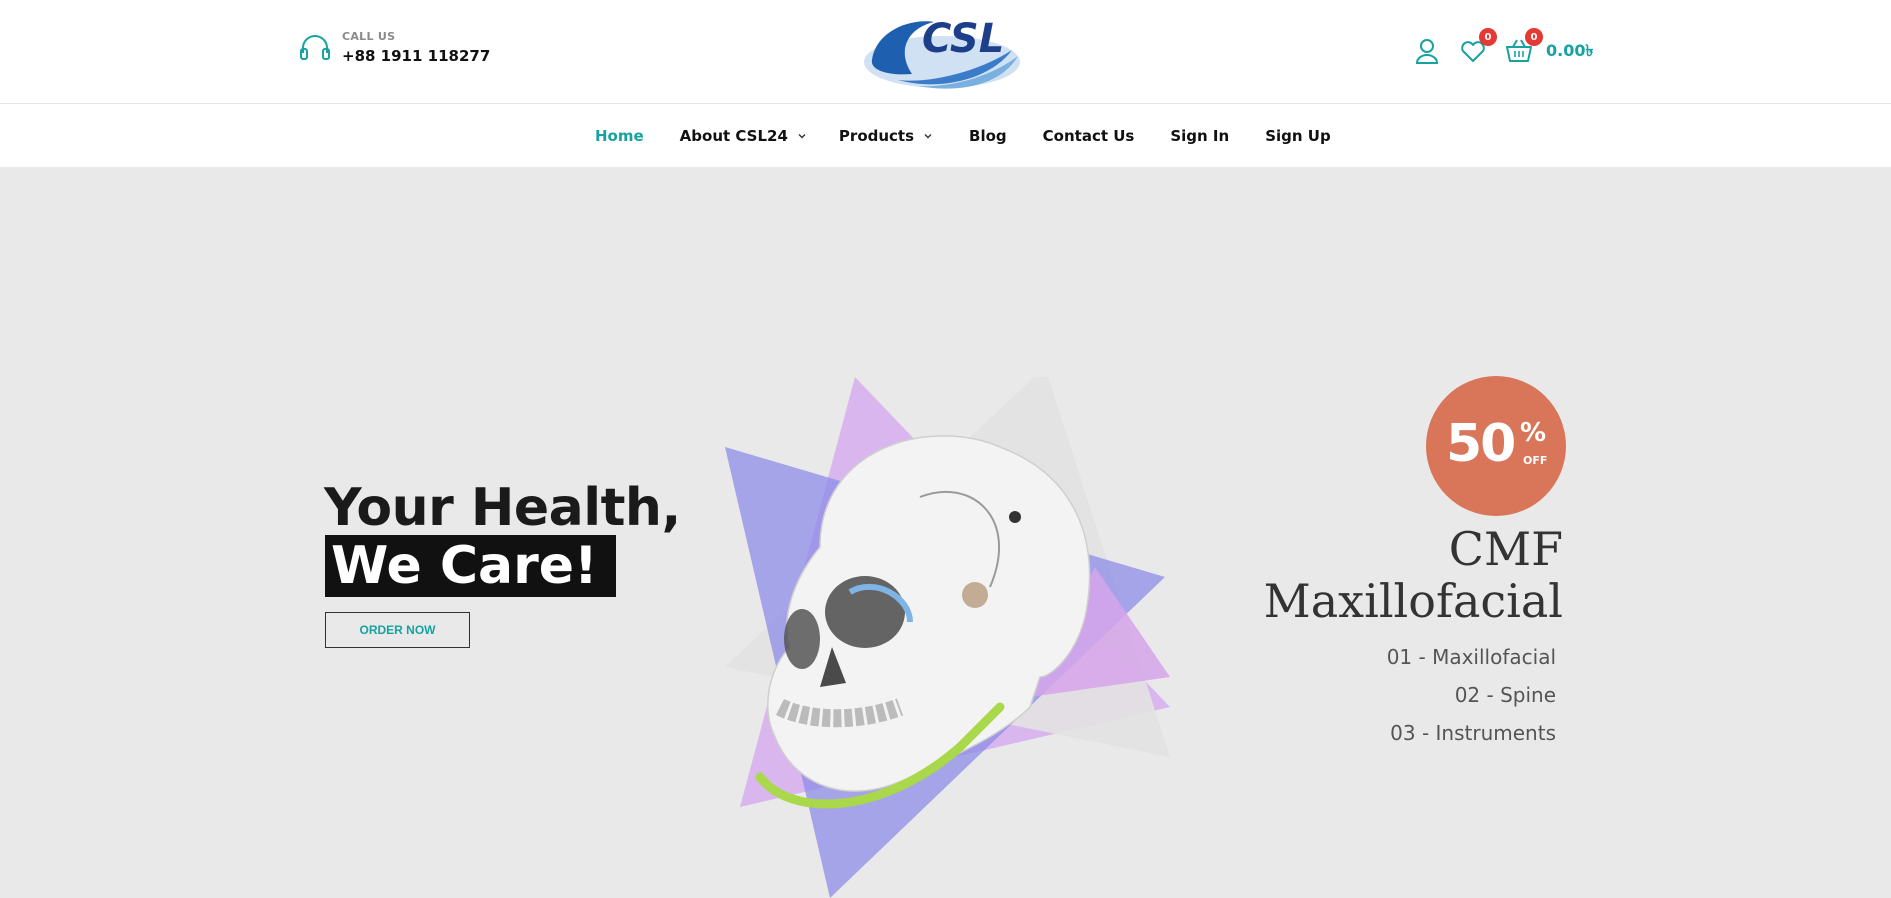 The width and height of the screenshot is (1891, 898). What do you see at coordinates (975, 595) in the screenshot?
I see `bone-patch` at bounding box center [975, 595].